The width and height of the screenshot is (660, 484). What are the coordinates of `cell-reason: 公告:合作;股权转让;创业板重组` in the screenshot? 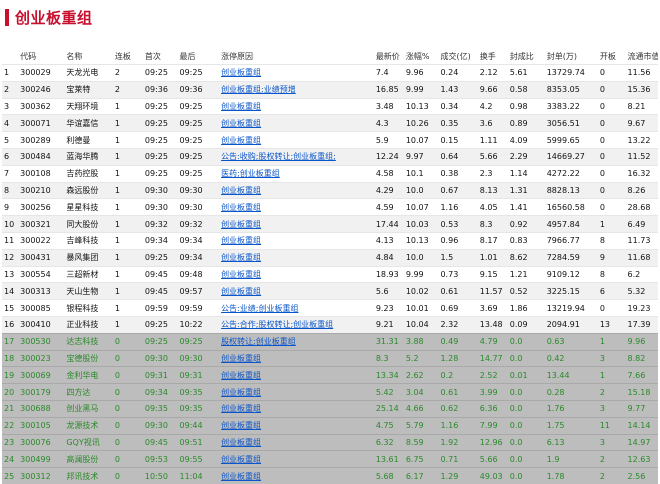 It's located at (296, 324).